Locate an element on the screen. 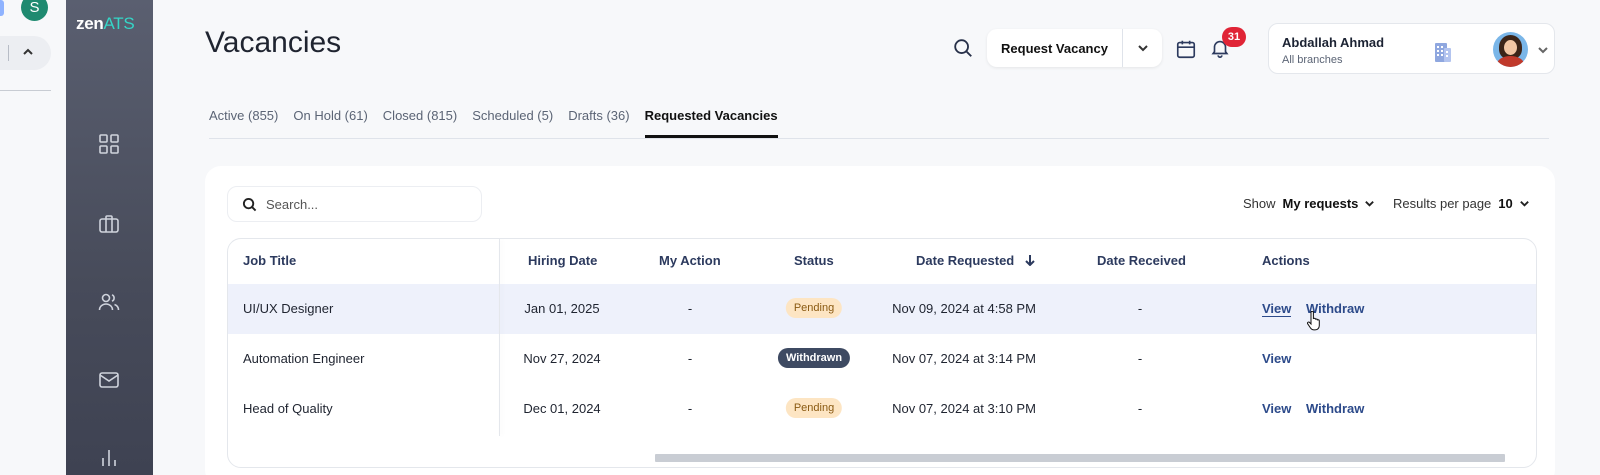 This screenshot has width=1600, height=475. page-title: Vacancies is located at coordinates (273, 42).